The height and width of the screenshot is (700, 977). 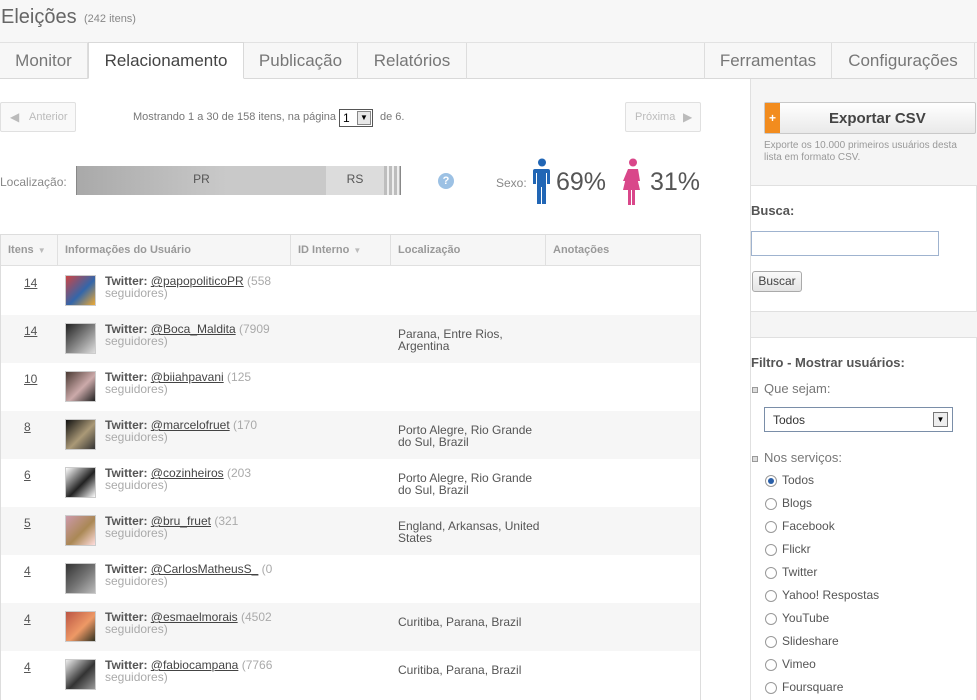 What do you see at coordinates (257, 281) in the screenshot?
I see `follower-count: (558` at bounding box center [257, 281].